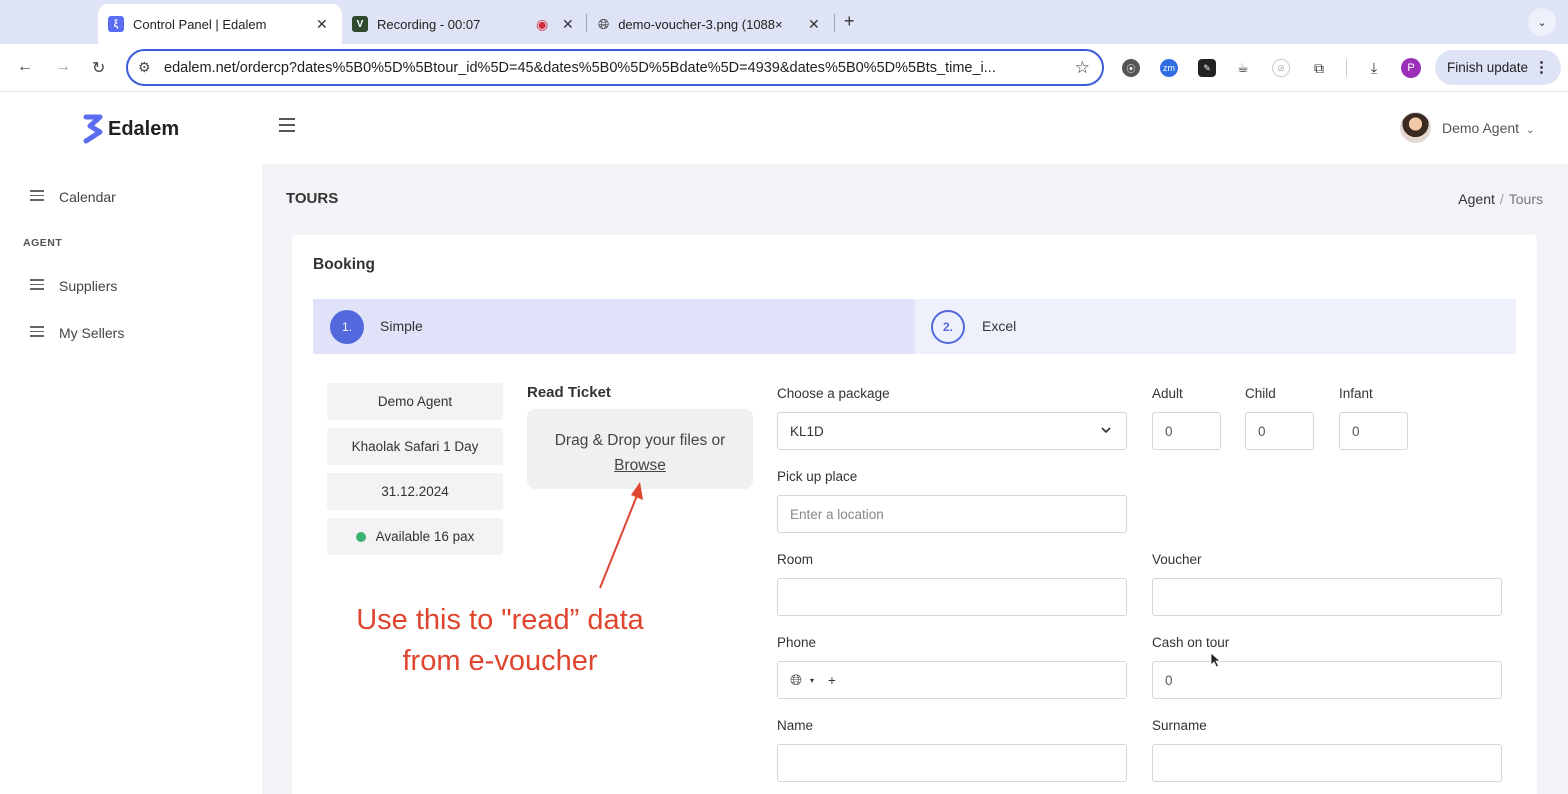  I want to click on voucher-label: Voucher, so click(1177, 559).